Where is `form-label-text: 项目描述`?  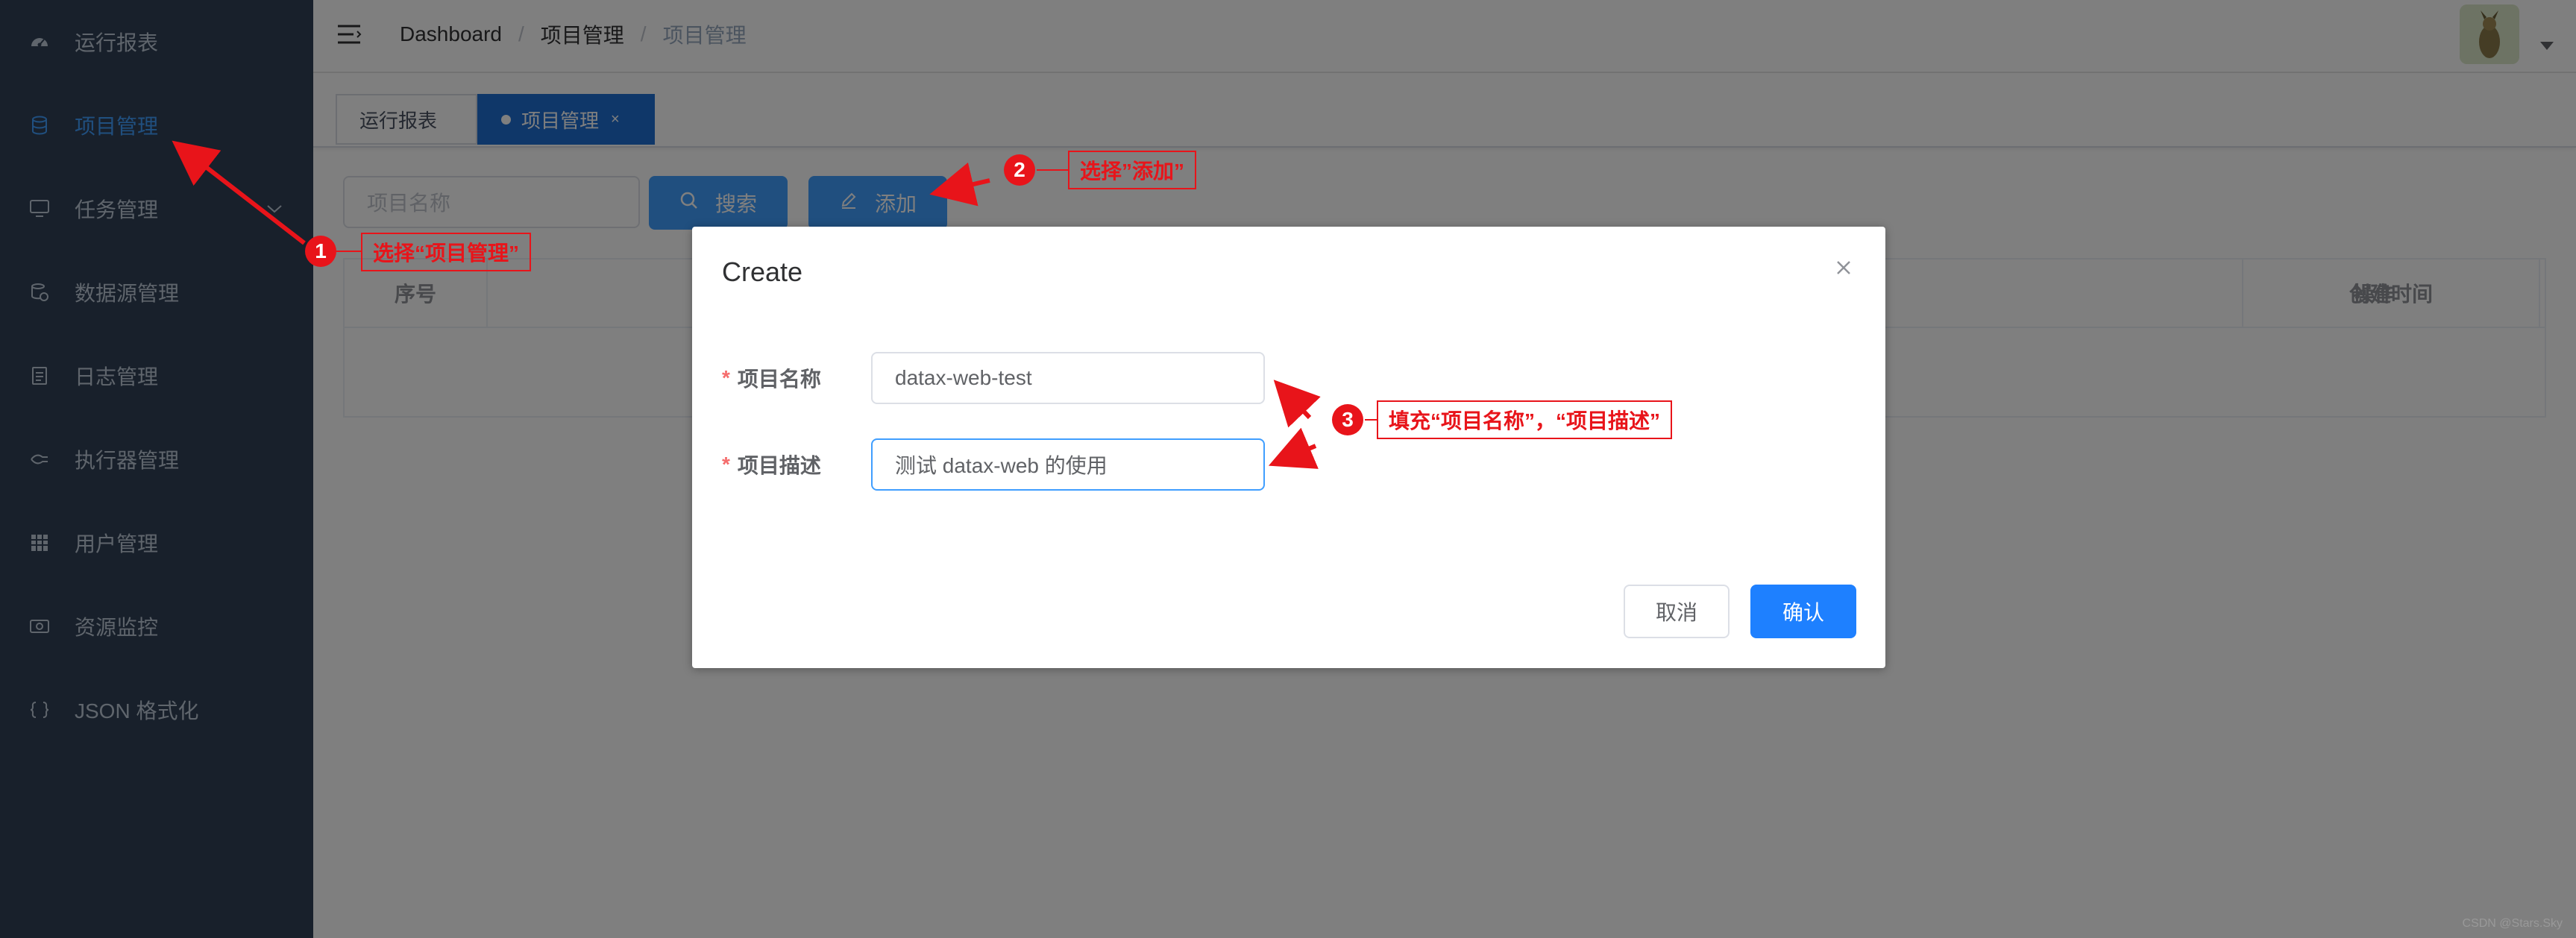
form-label-text: 项目描述 is located at coordinates (779, 465).